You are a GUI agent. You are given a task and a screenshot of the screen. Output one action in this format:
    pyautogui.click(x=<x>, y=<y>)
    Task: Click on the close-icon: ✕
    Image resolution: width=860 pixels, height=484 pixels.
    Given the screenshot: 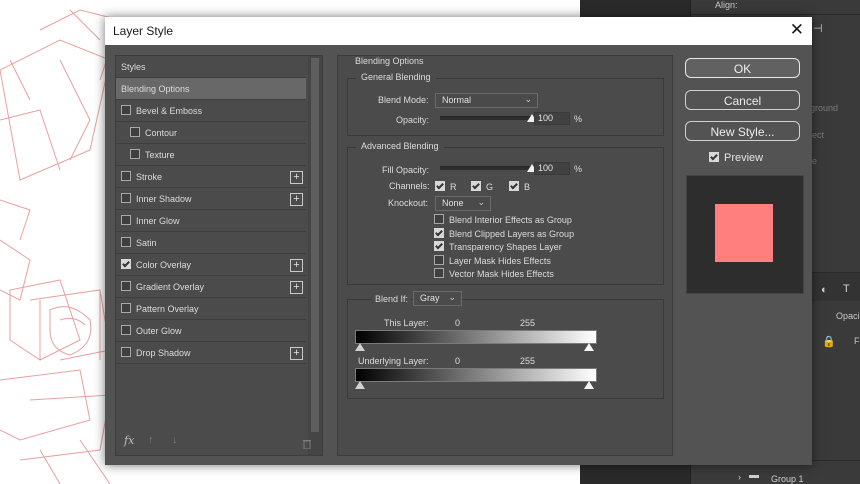 What is the action you would take?
    pyautogui.click(x=797, y=30)
    